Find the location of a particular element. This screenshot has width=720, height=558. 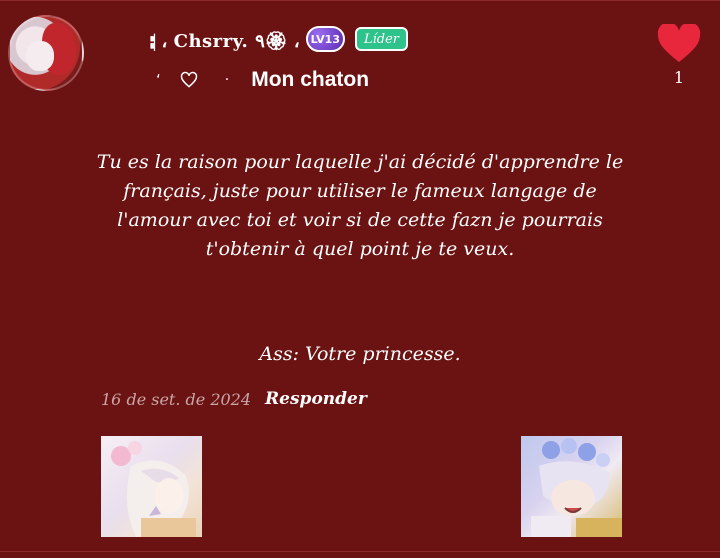

top-divider is located at coordinates (360, 0).